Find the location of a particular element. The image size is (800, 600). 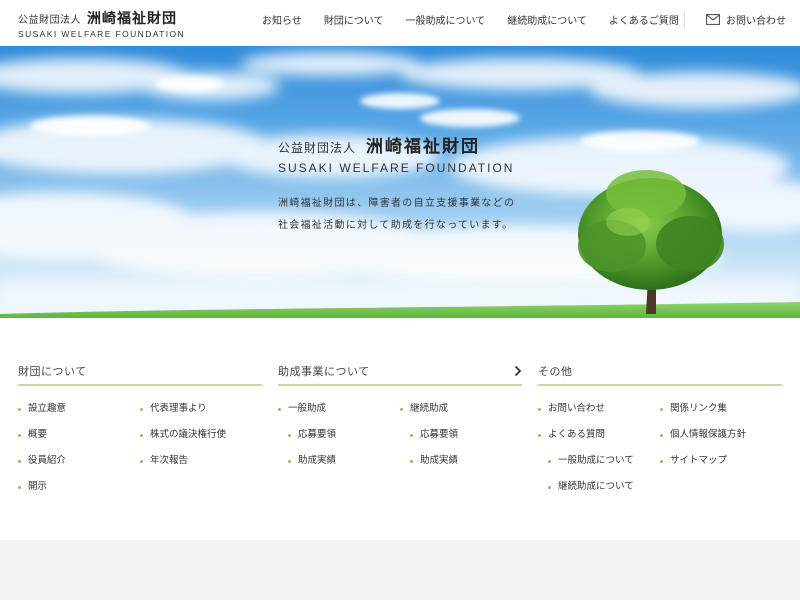

nav-continuing-grant: 継続助成について is located at coordinates (547, 19).